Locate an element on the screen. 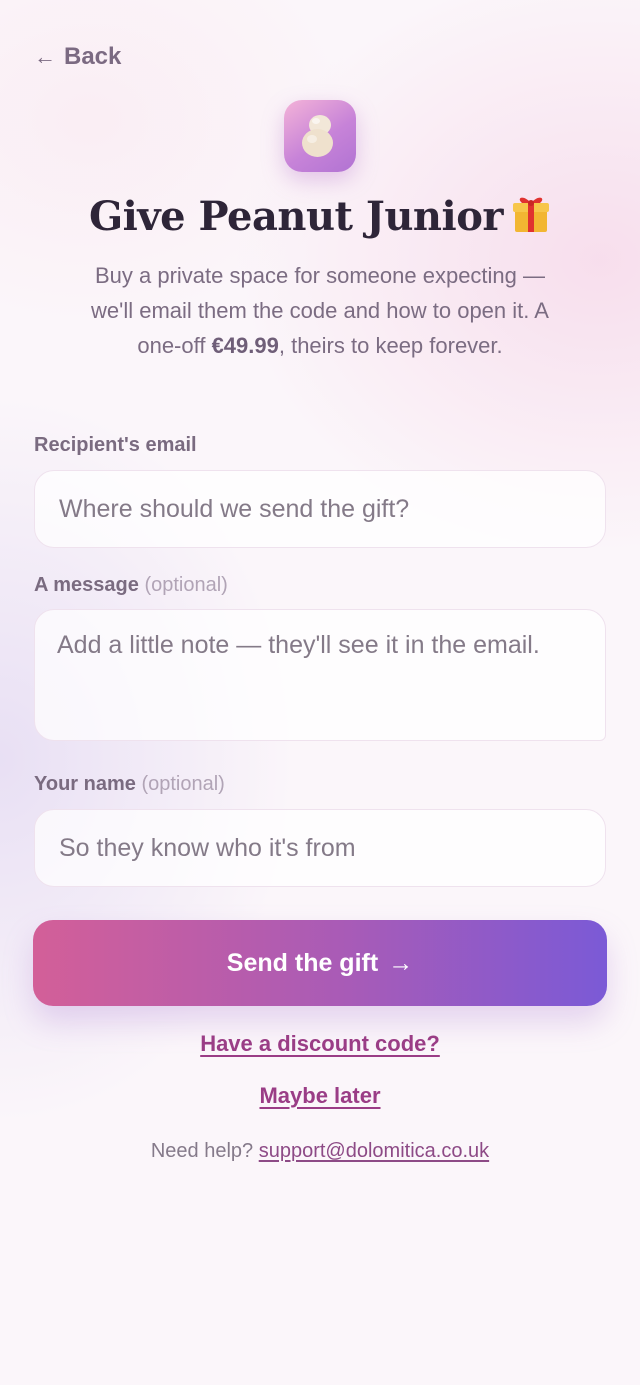  back-button: ← Back is located at coordinates (77, 57).